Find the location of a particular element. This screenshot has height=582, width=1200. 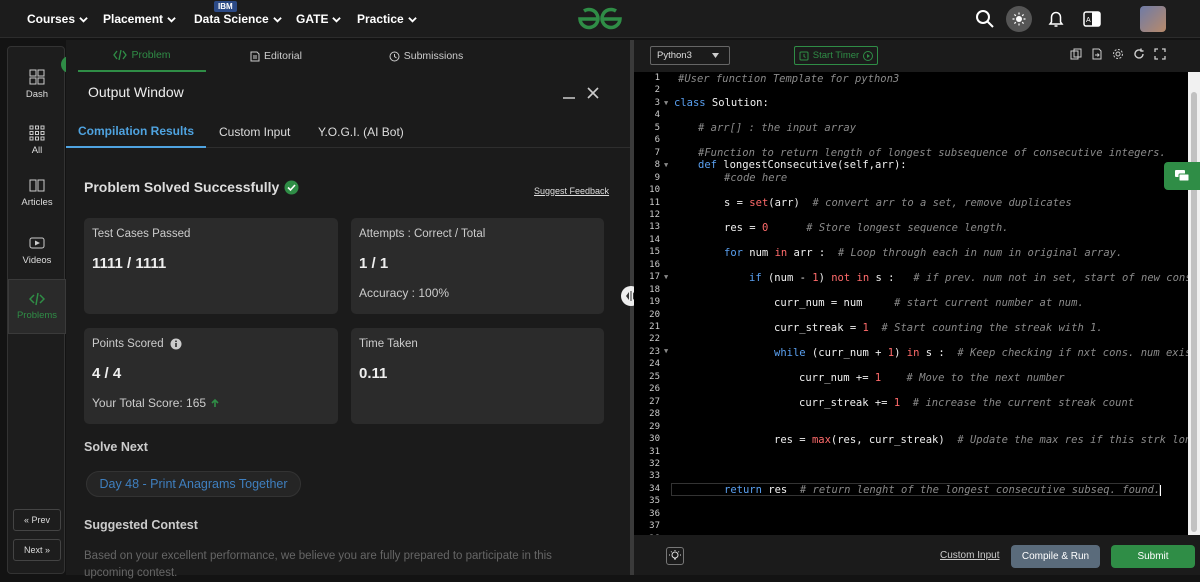

line-number: 18 is located at coordinates (654, 289).